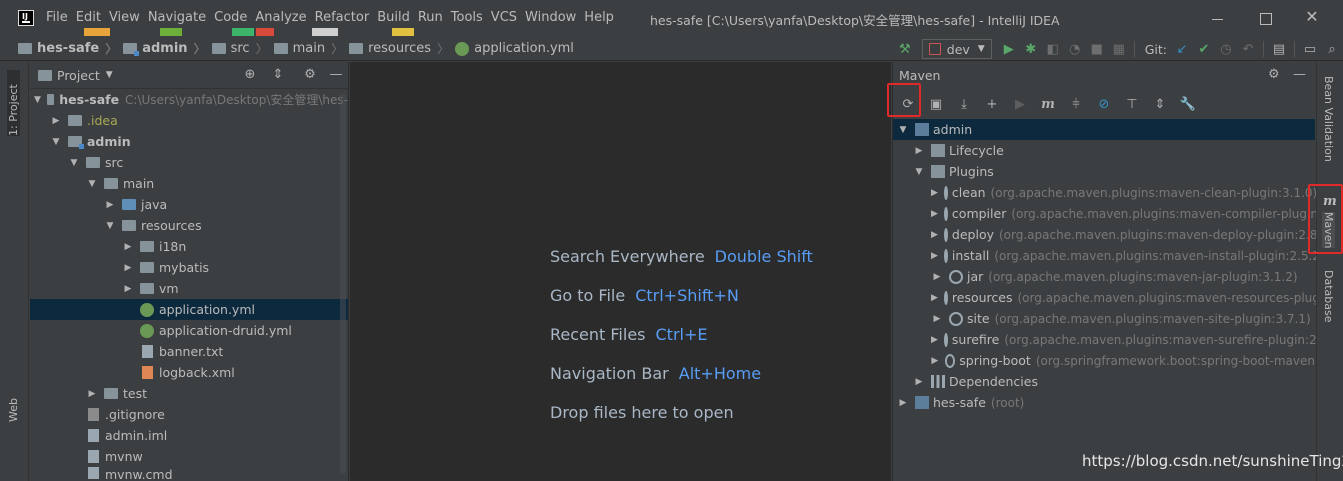  I want to click on gear-icon: ⚙, so click(310, 75).